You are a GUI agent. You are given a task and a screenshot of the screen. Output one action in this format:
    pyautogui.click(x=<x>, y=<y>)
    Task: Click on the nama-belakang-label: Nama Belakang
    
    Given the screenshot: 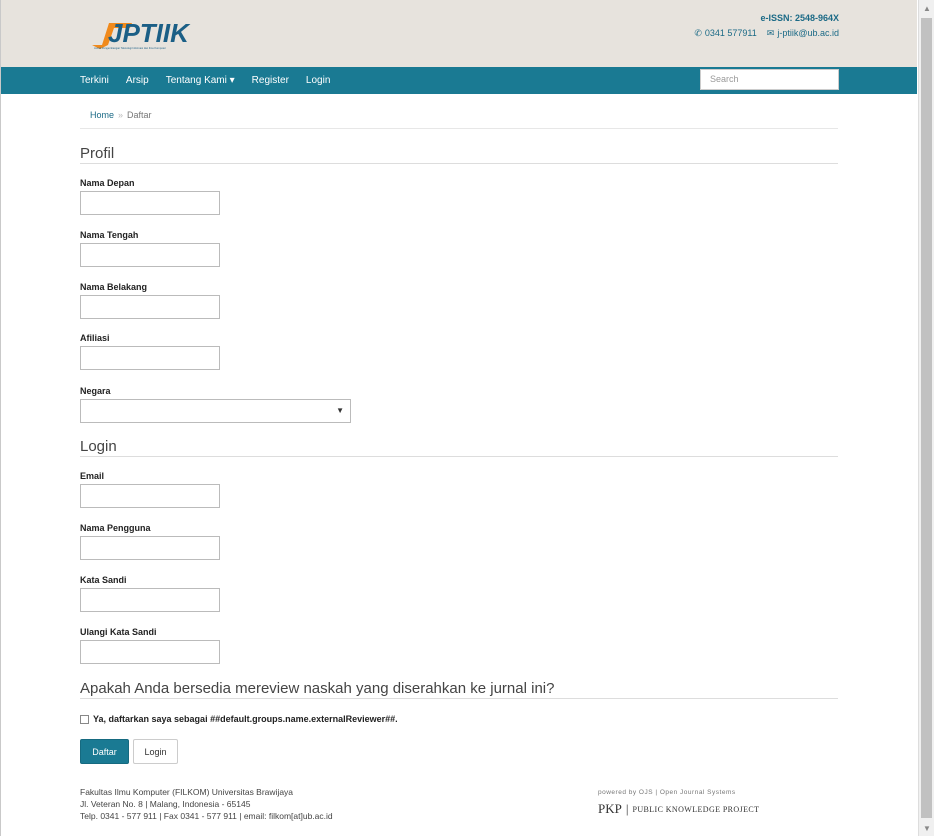 What is the action you would take?
    pyautogui.click(x=114, y=287)
    